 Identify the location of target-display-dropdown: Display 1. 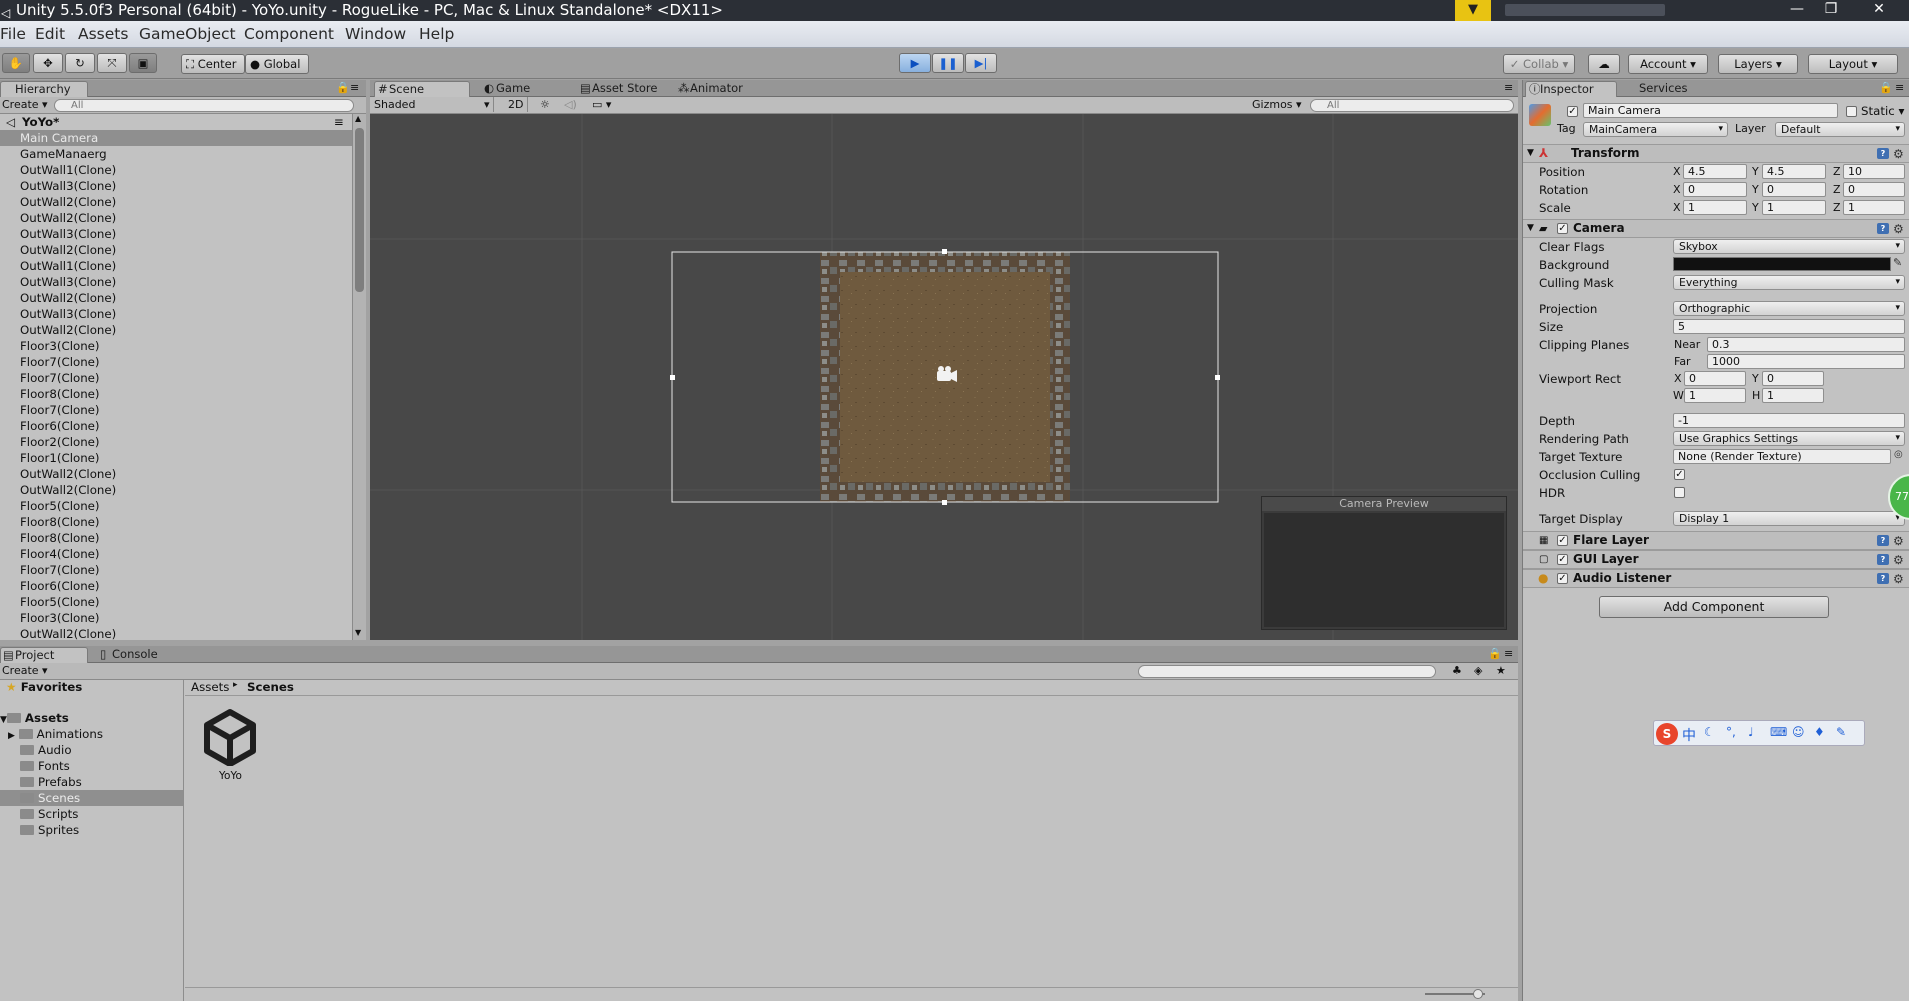
(1789, 518).